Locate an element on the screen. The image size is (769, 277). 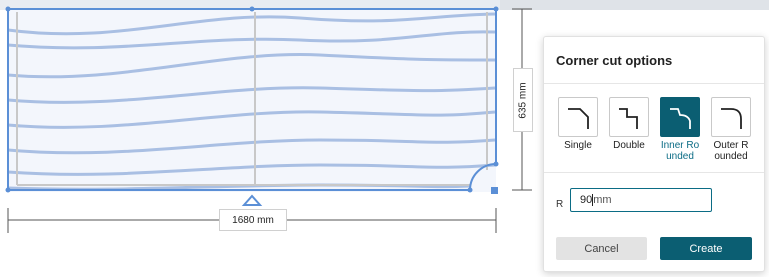
midpoint-triangle-marker is located at coordinates (252, 200).